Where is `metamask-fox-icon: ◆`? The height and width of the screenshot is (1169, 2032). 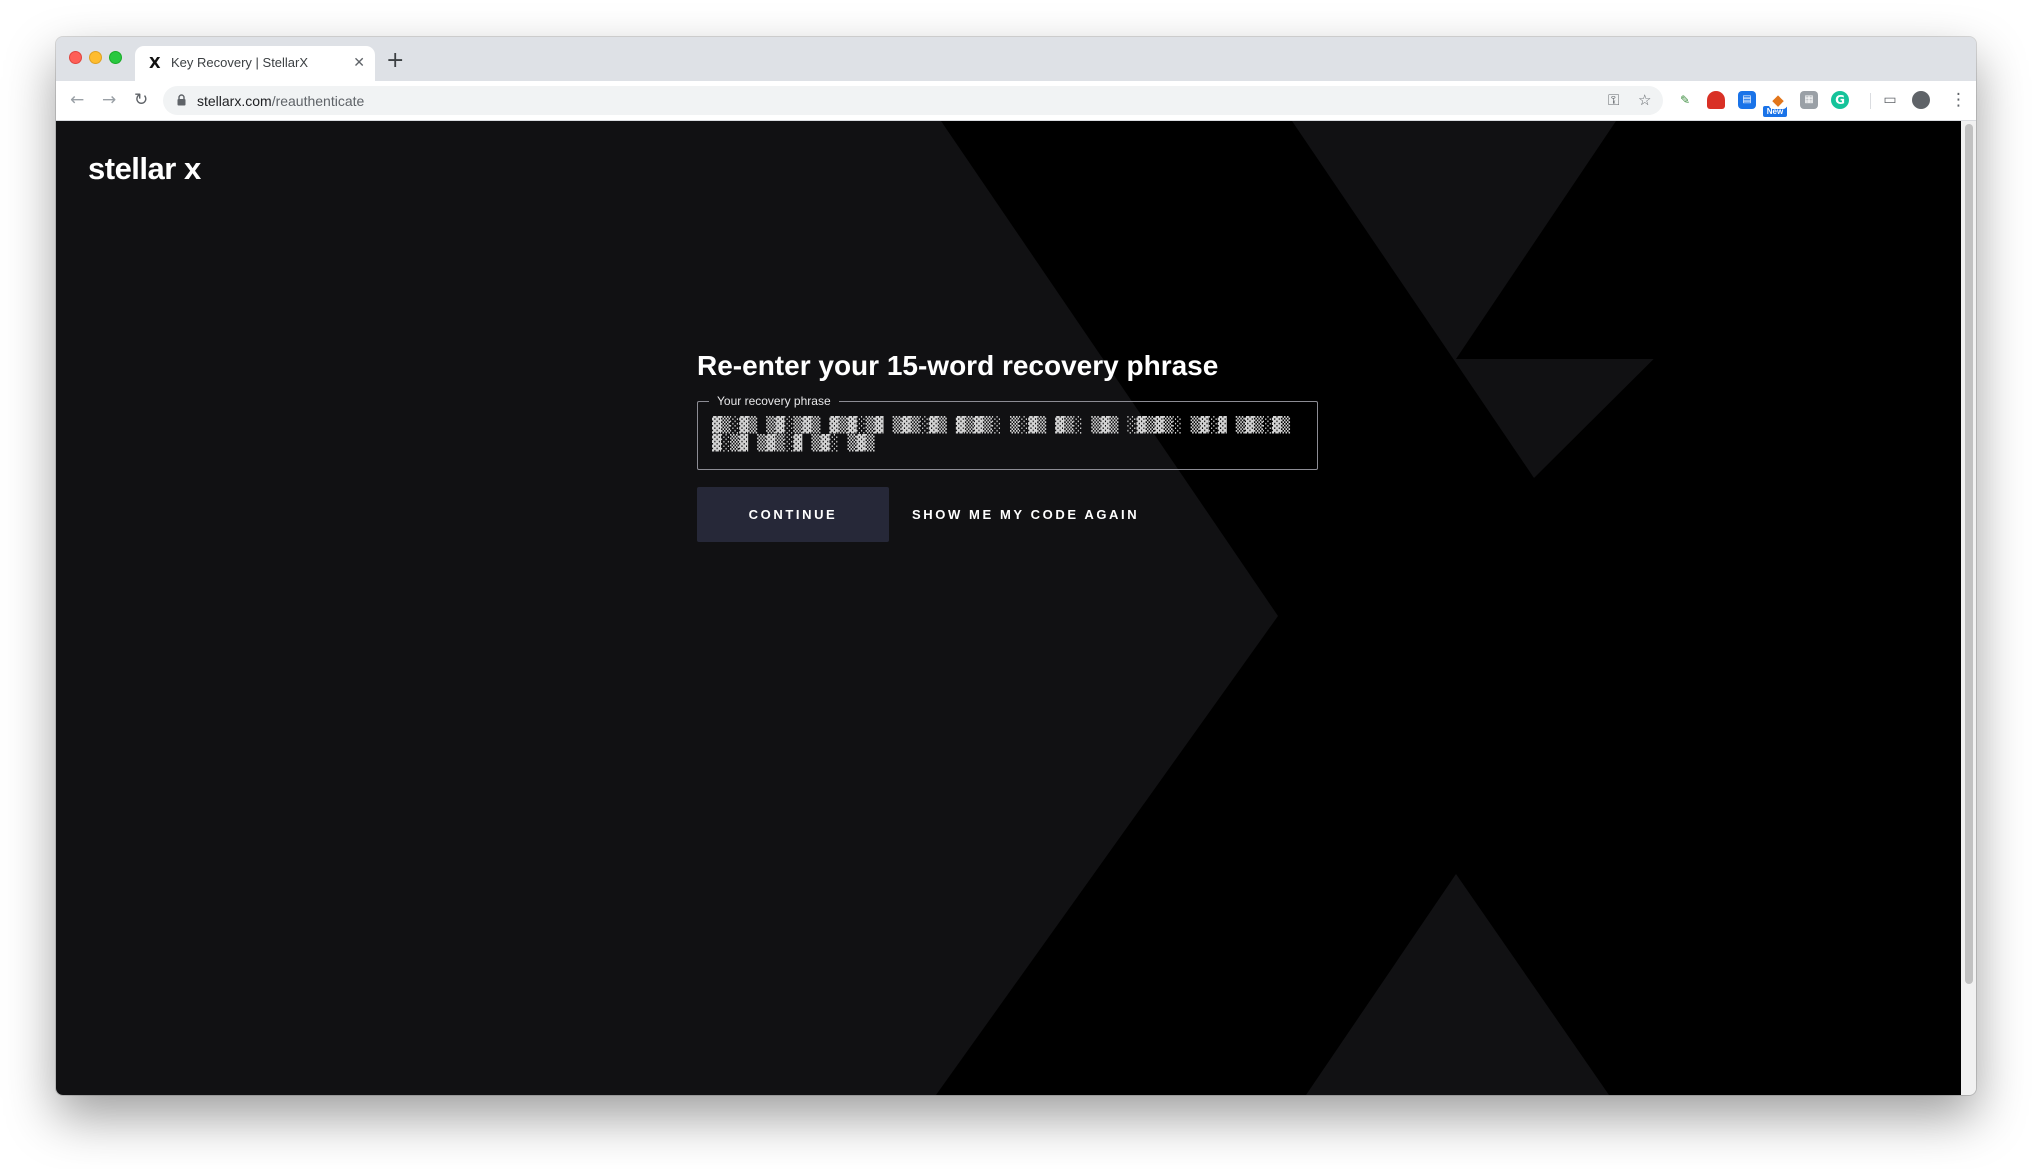 metamask-fox-icon: ◆ is located at coordinates (1778, 100).